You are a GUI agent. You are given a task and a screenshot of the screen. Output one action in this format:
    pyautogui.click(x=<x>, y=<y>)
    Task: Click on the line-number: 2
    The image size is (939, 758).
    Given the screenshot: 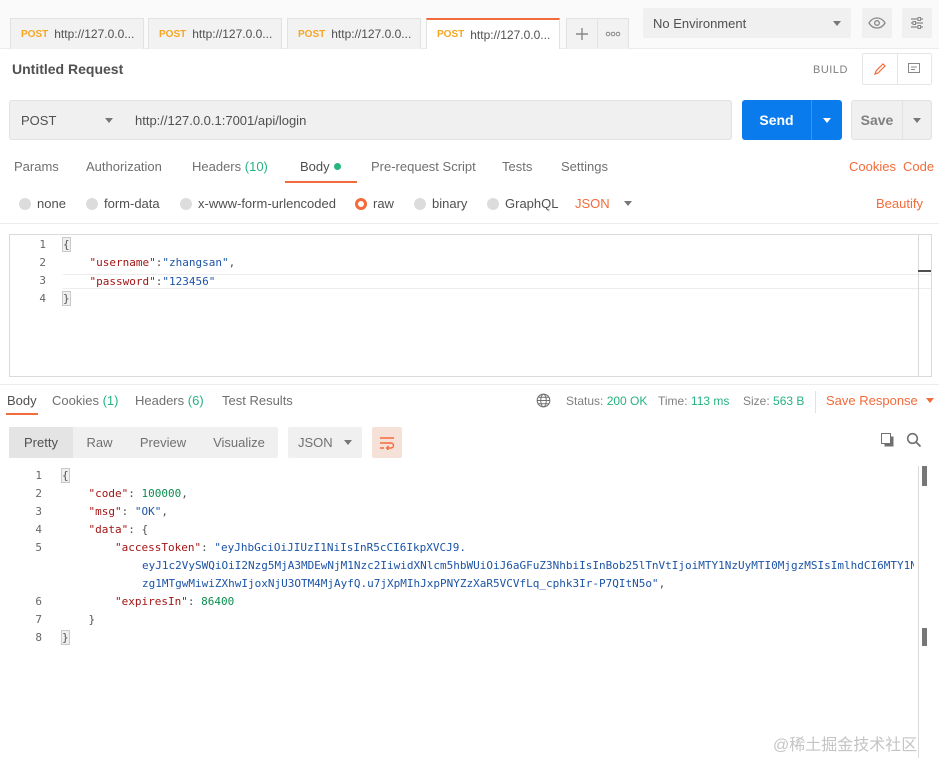 What is the action you would take?
    pyautogui.click(x=42, y=262)
    